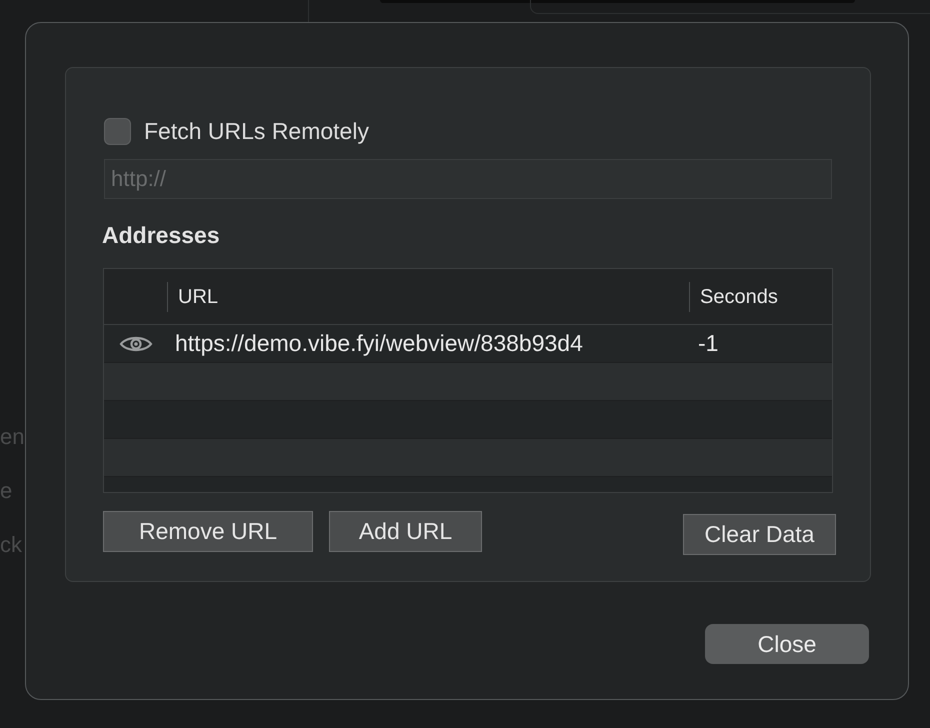  Describe the element at coordinates (208, 531) in the screenshot. I see `remove-url-button: Remove URL` at that location.